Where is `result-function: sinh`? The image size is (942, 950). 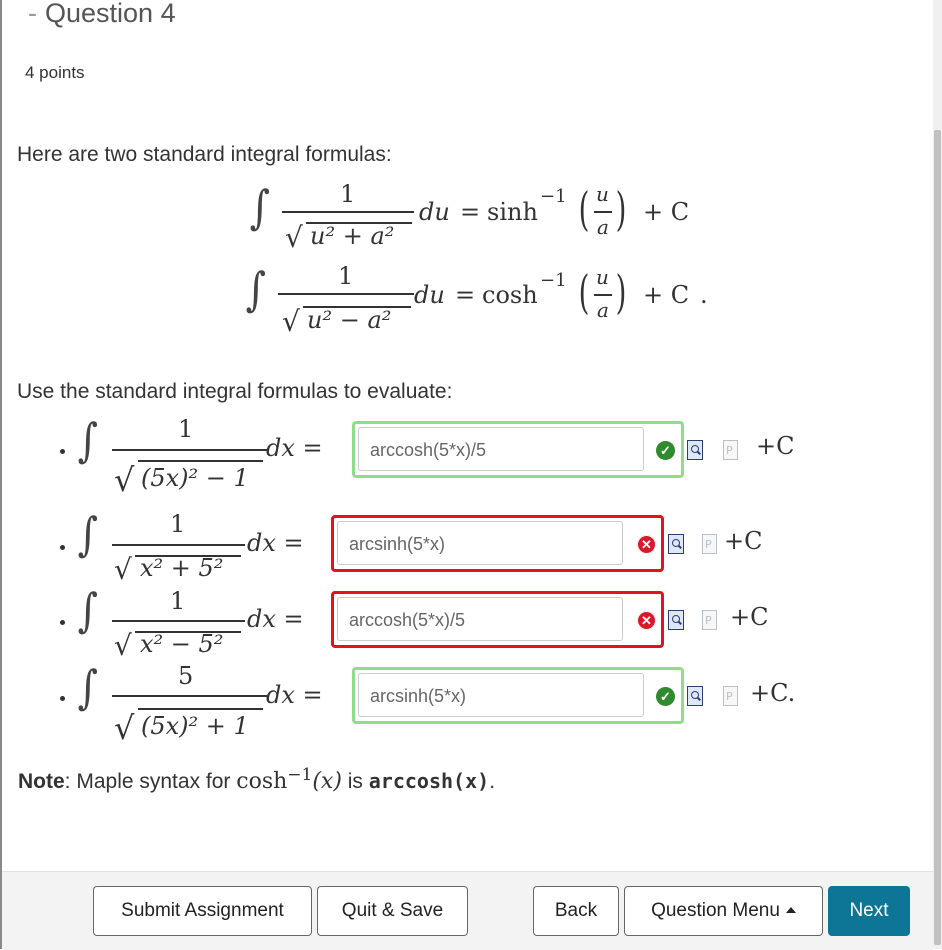 result-function: sinh is located at coordinates (512, 212).